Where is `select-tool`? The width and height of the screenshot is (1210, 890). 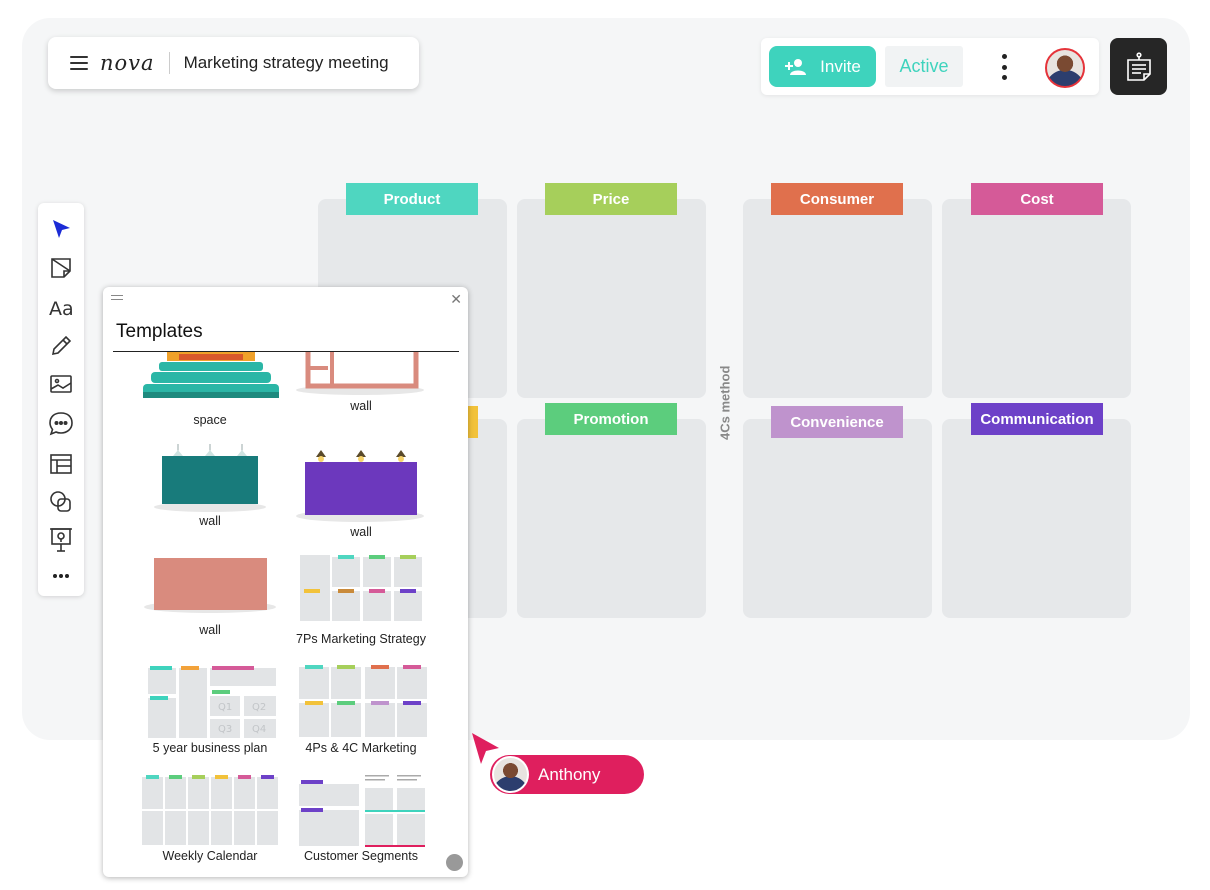 select-tool is located at coordinates (61, 229).